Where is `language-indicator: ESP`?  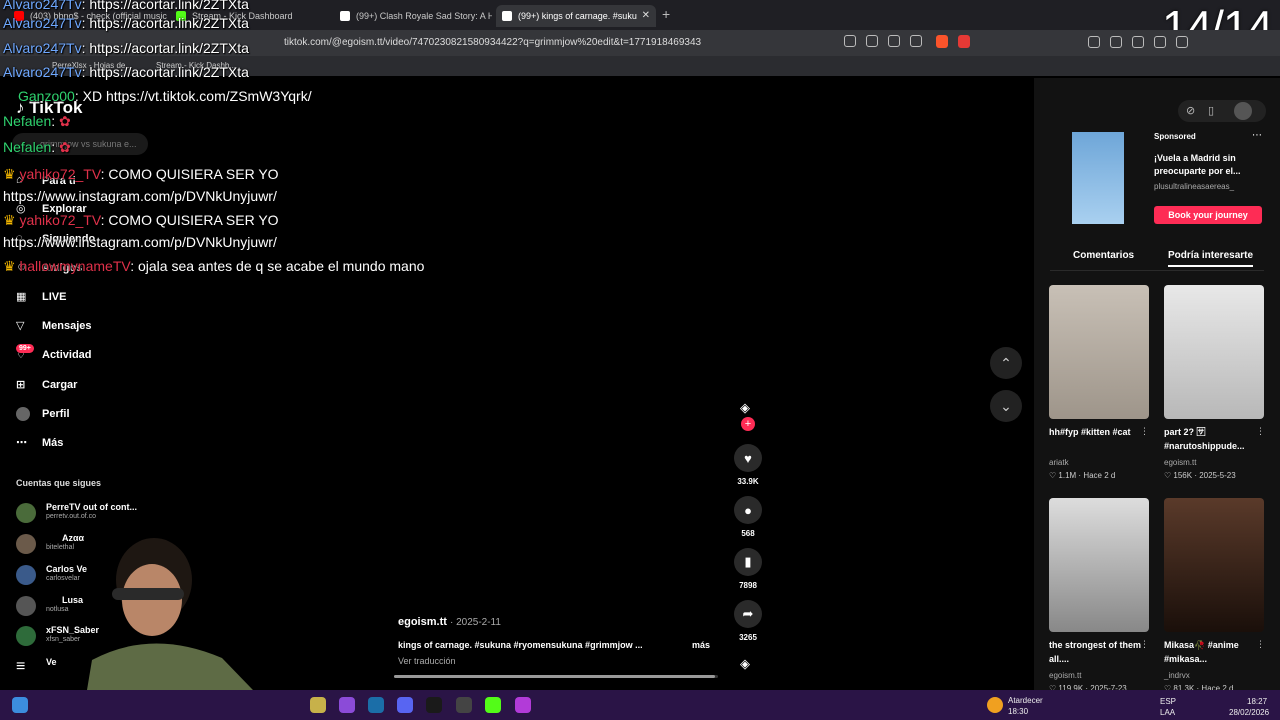
language-indicator: ESP is located at coordinates (1168, 701).